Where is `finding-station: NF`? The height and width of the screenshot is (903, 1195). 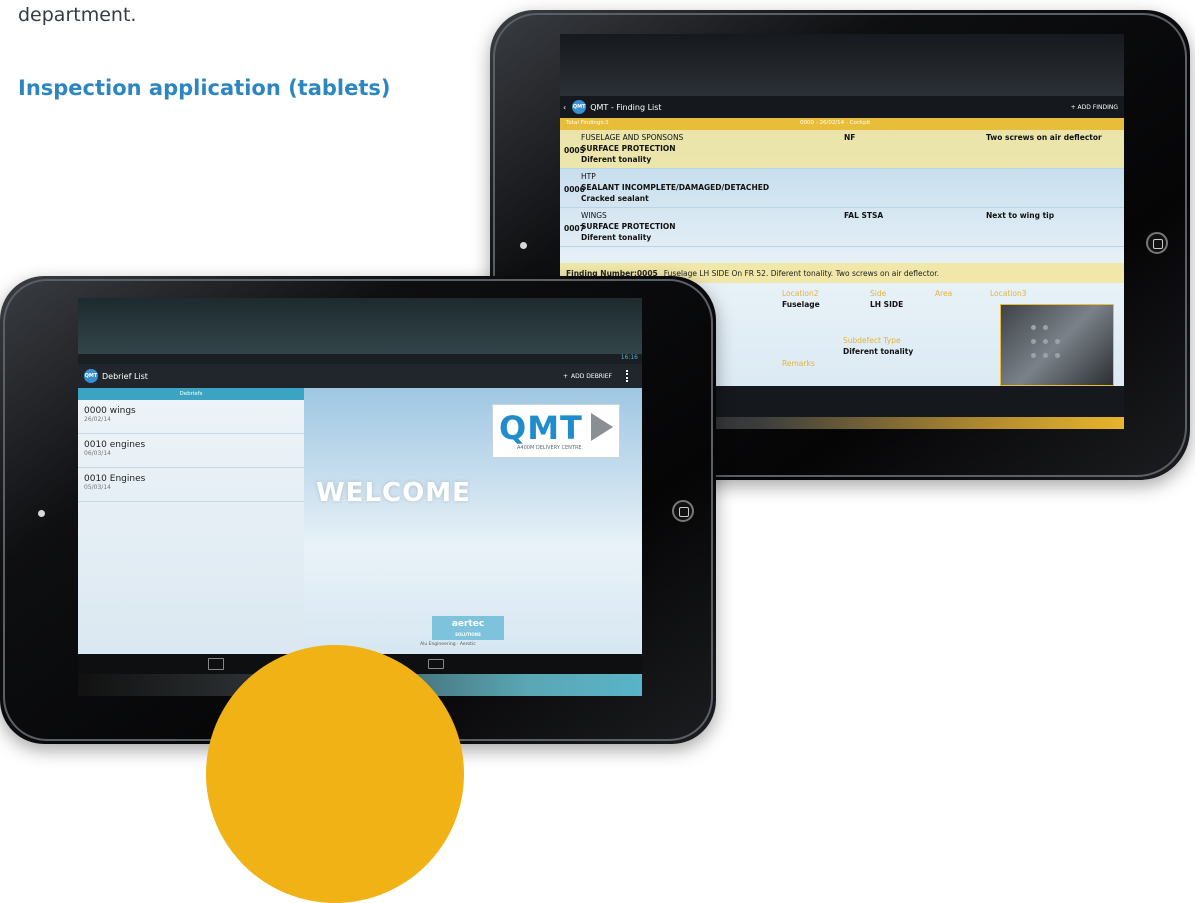
finding-station: NF is located at coordinates (850, 137).